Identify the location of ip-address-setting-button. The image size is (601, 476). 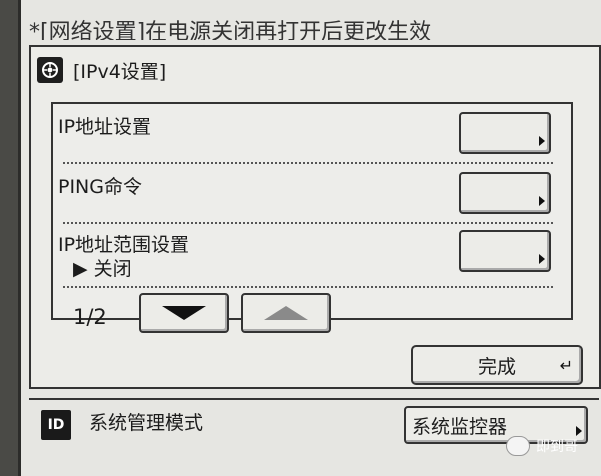
(505, 133).